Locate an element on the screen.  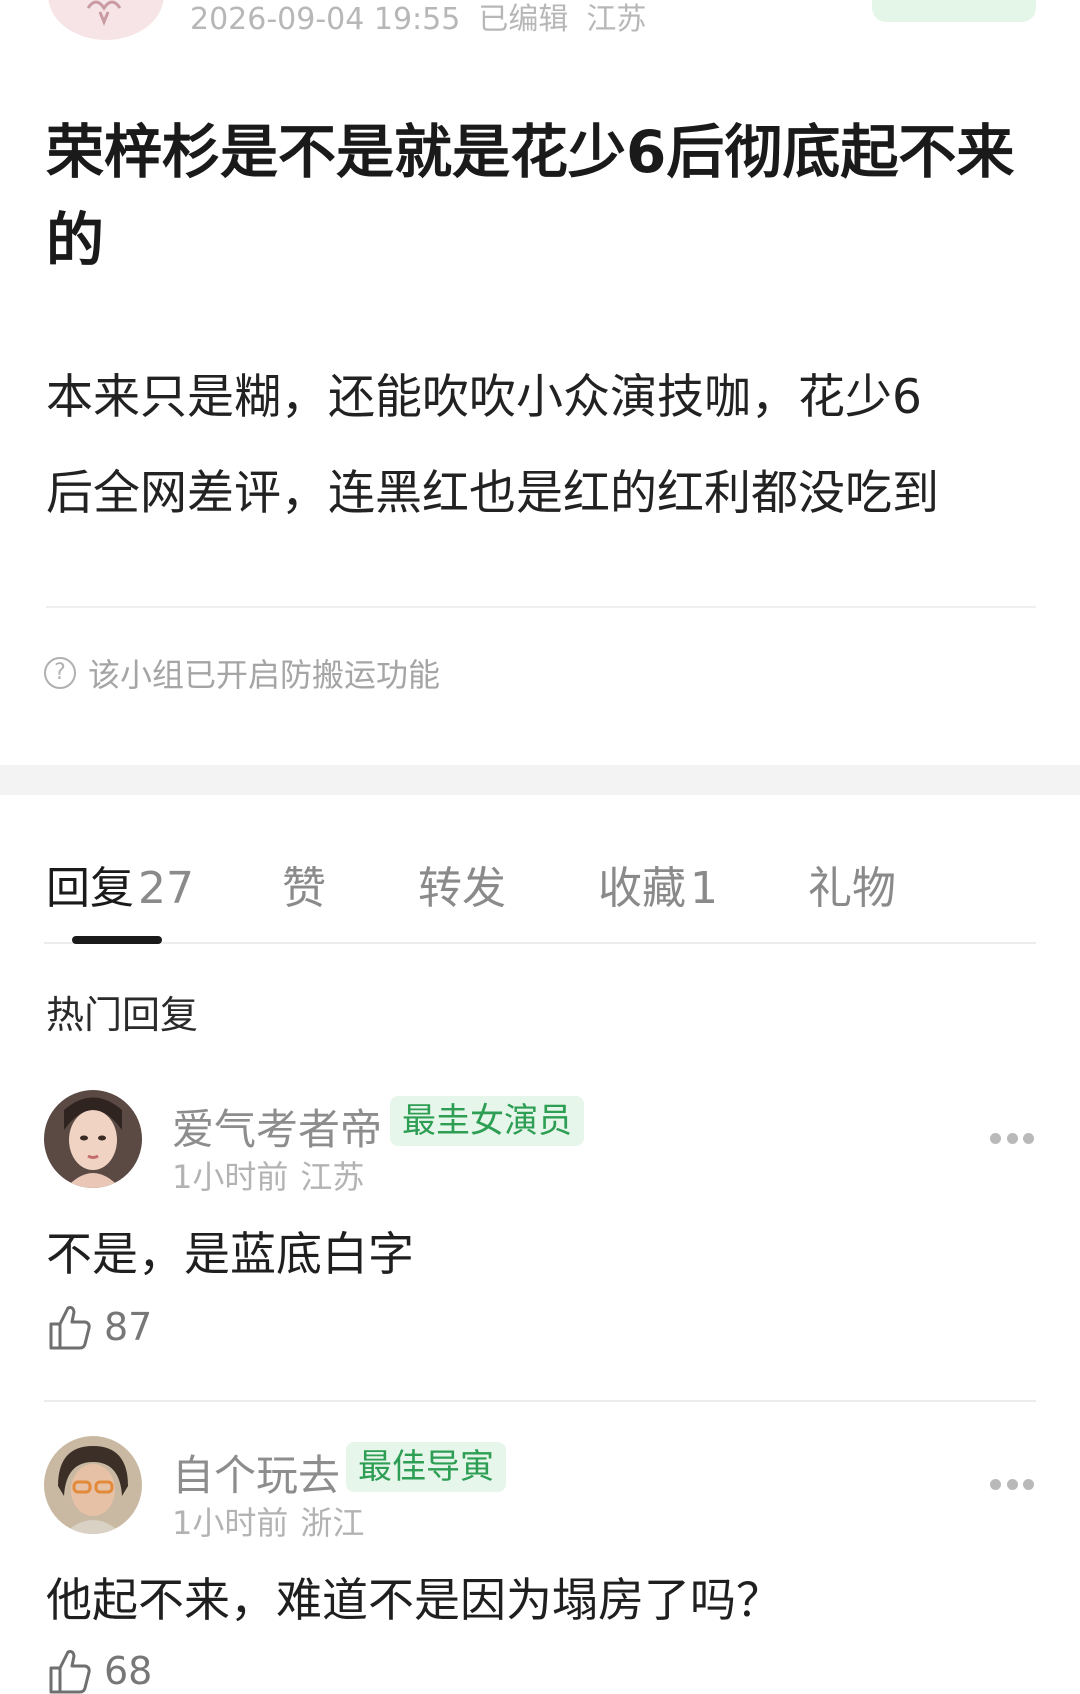
tab-label: 转发 is located at coordinates (462, 888).